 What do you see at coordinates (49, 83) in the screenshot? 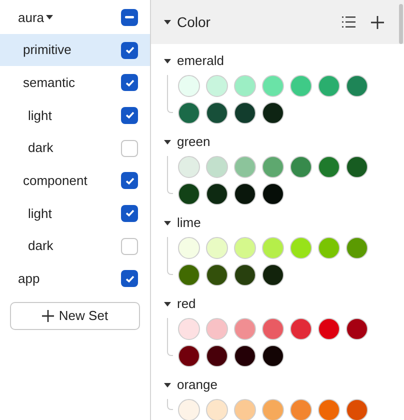
I see `set-label: semantic` at bounding box center [49, 83].